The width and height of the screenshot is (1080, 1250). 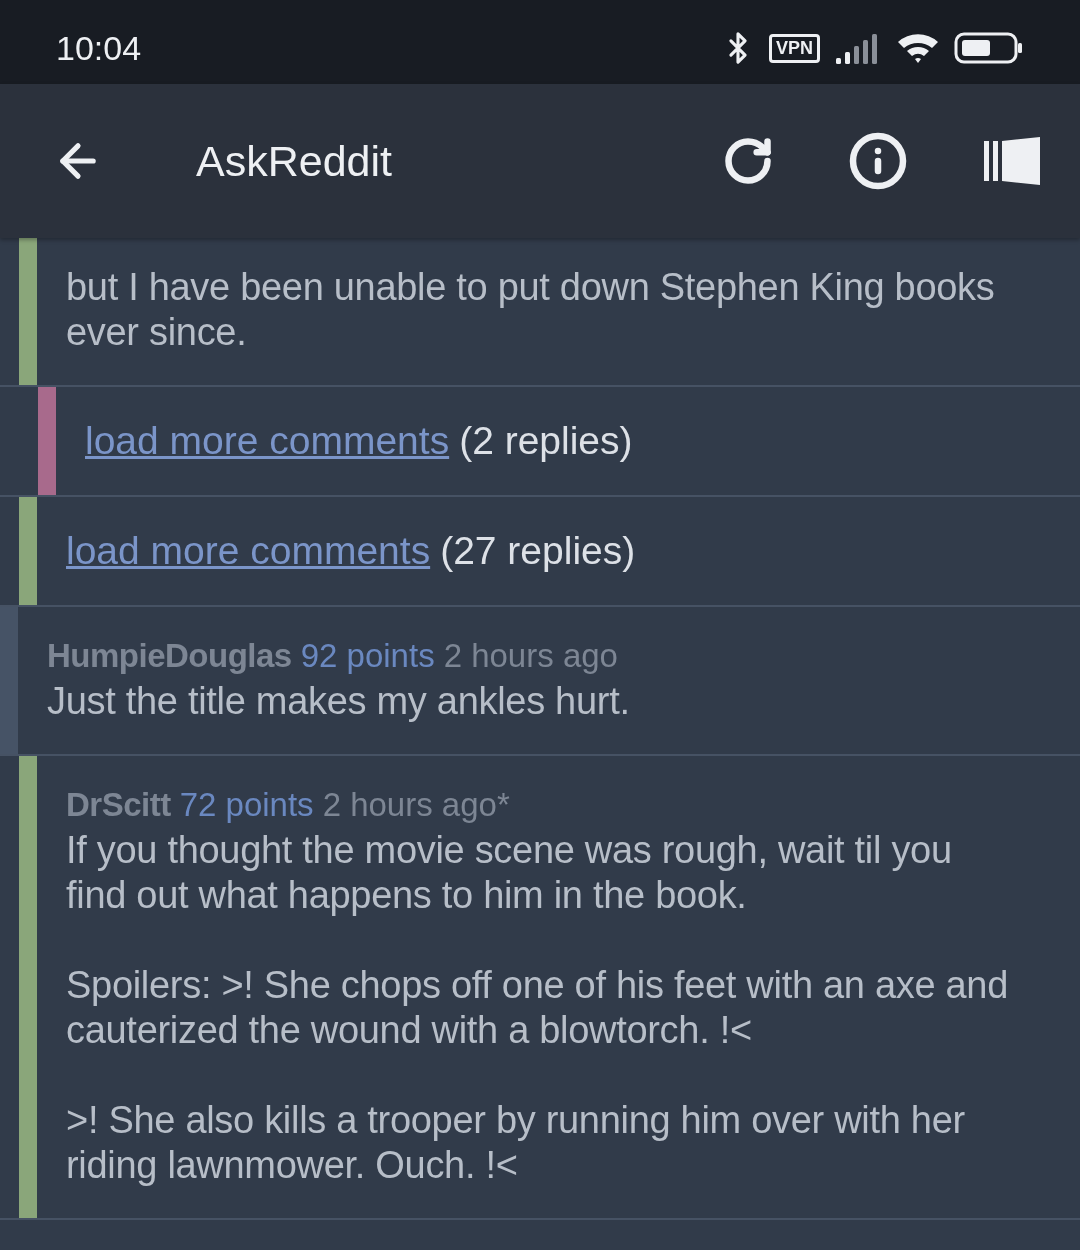 I want to click on comment-text: >! She also kills a trooper by running him over with her riding lawnmower. Ouch. !<, so click(x=516, y=1143).